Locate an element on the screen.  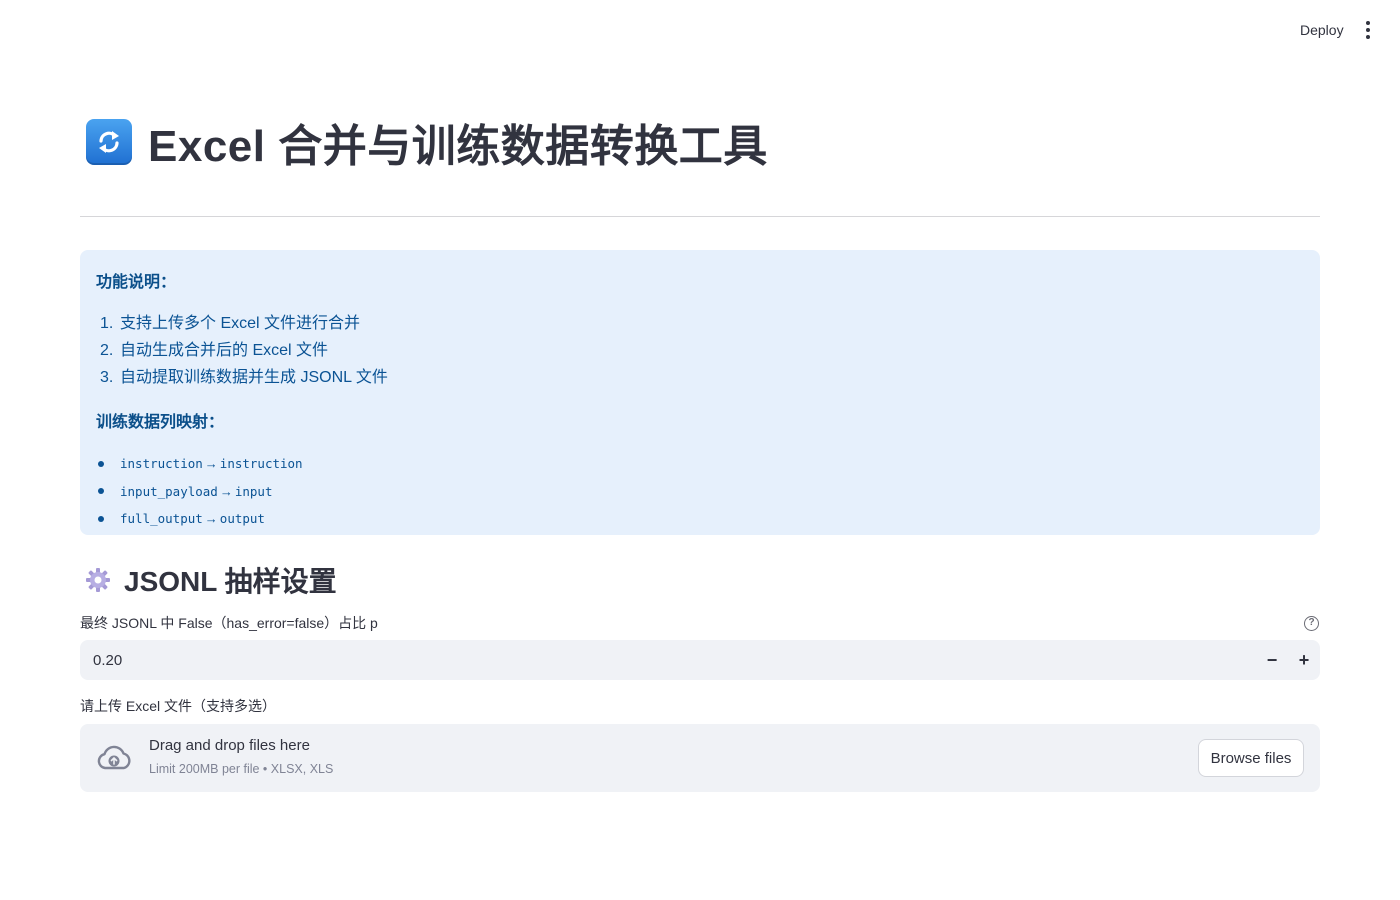
mapping-to: instruction is located at coordinates (261, 463).